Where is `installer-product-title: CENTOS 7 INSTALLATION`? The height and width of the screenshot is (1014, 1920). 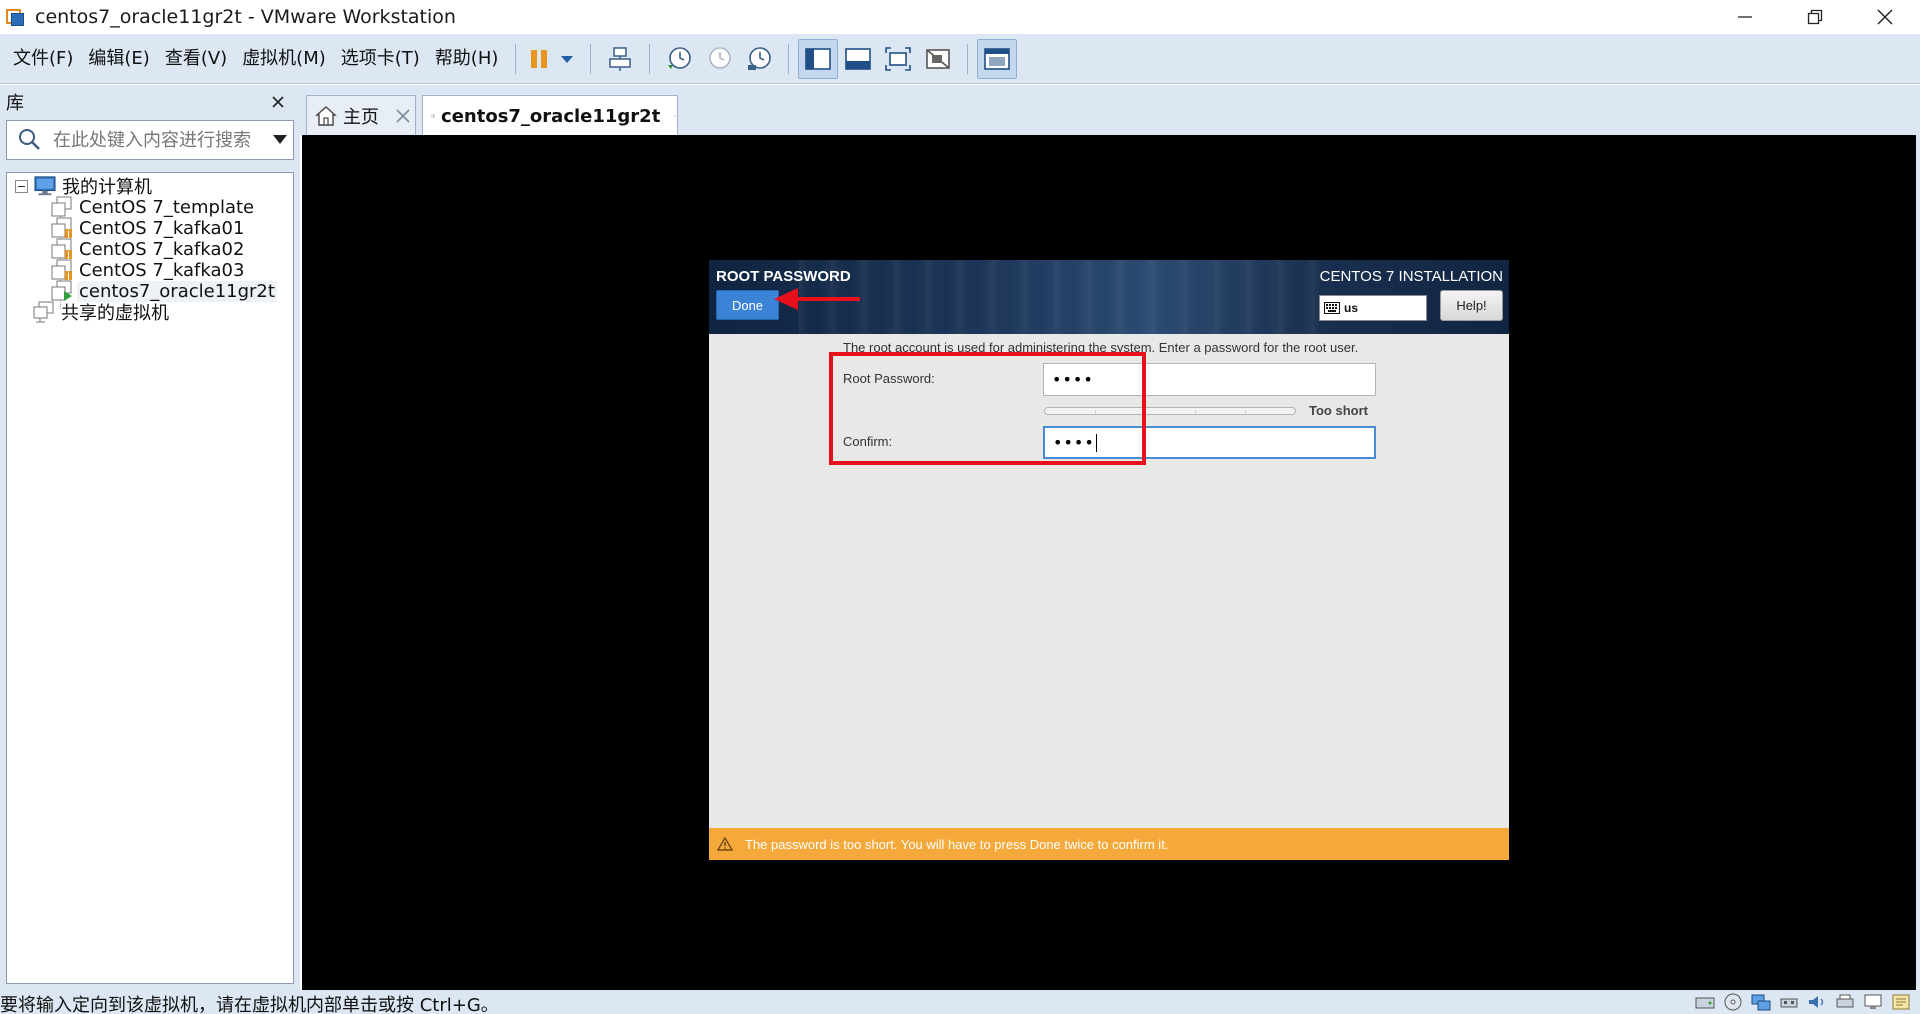 installer-product-title: CENTOS 7 INSTALLATION is located at coordinates (1411, 276).